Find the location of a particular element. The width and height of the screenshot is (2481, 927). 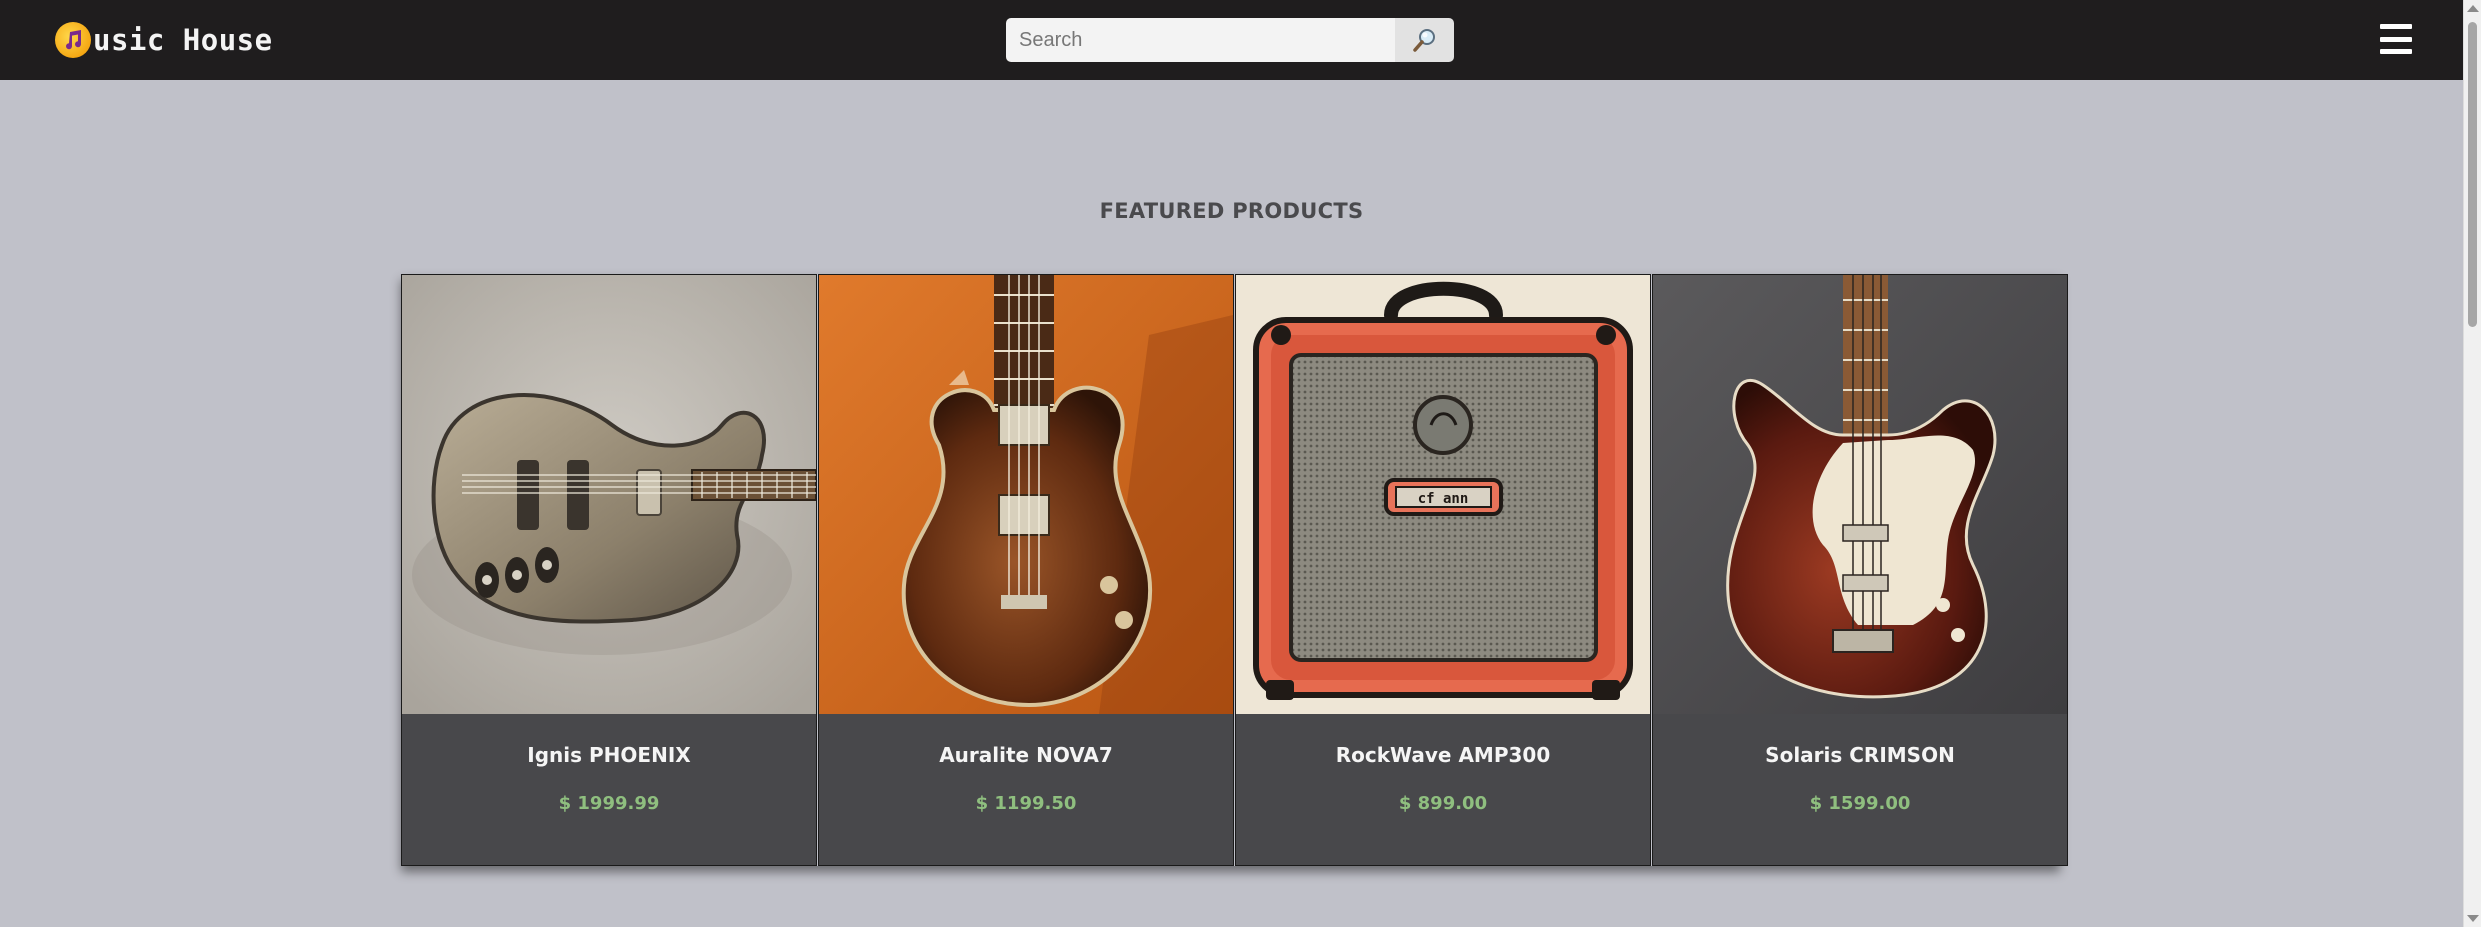

section-title: FEATURED PRODUCTS is located at coordinates (1231, 211).